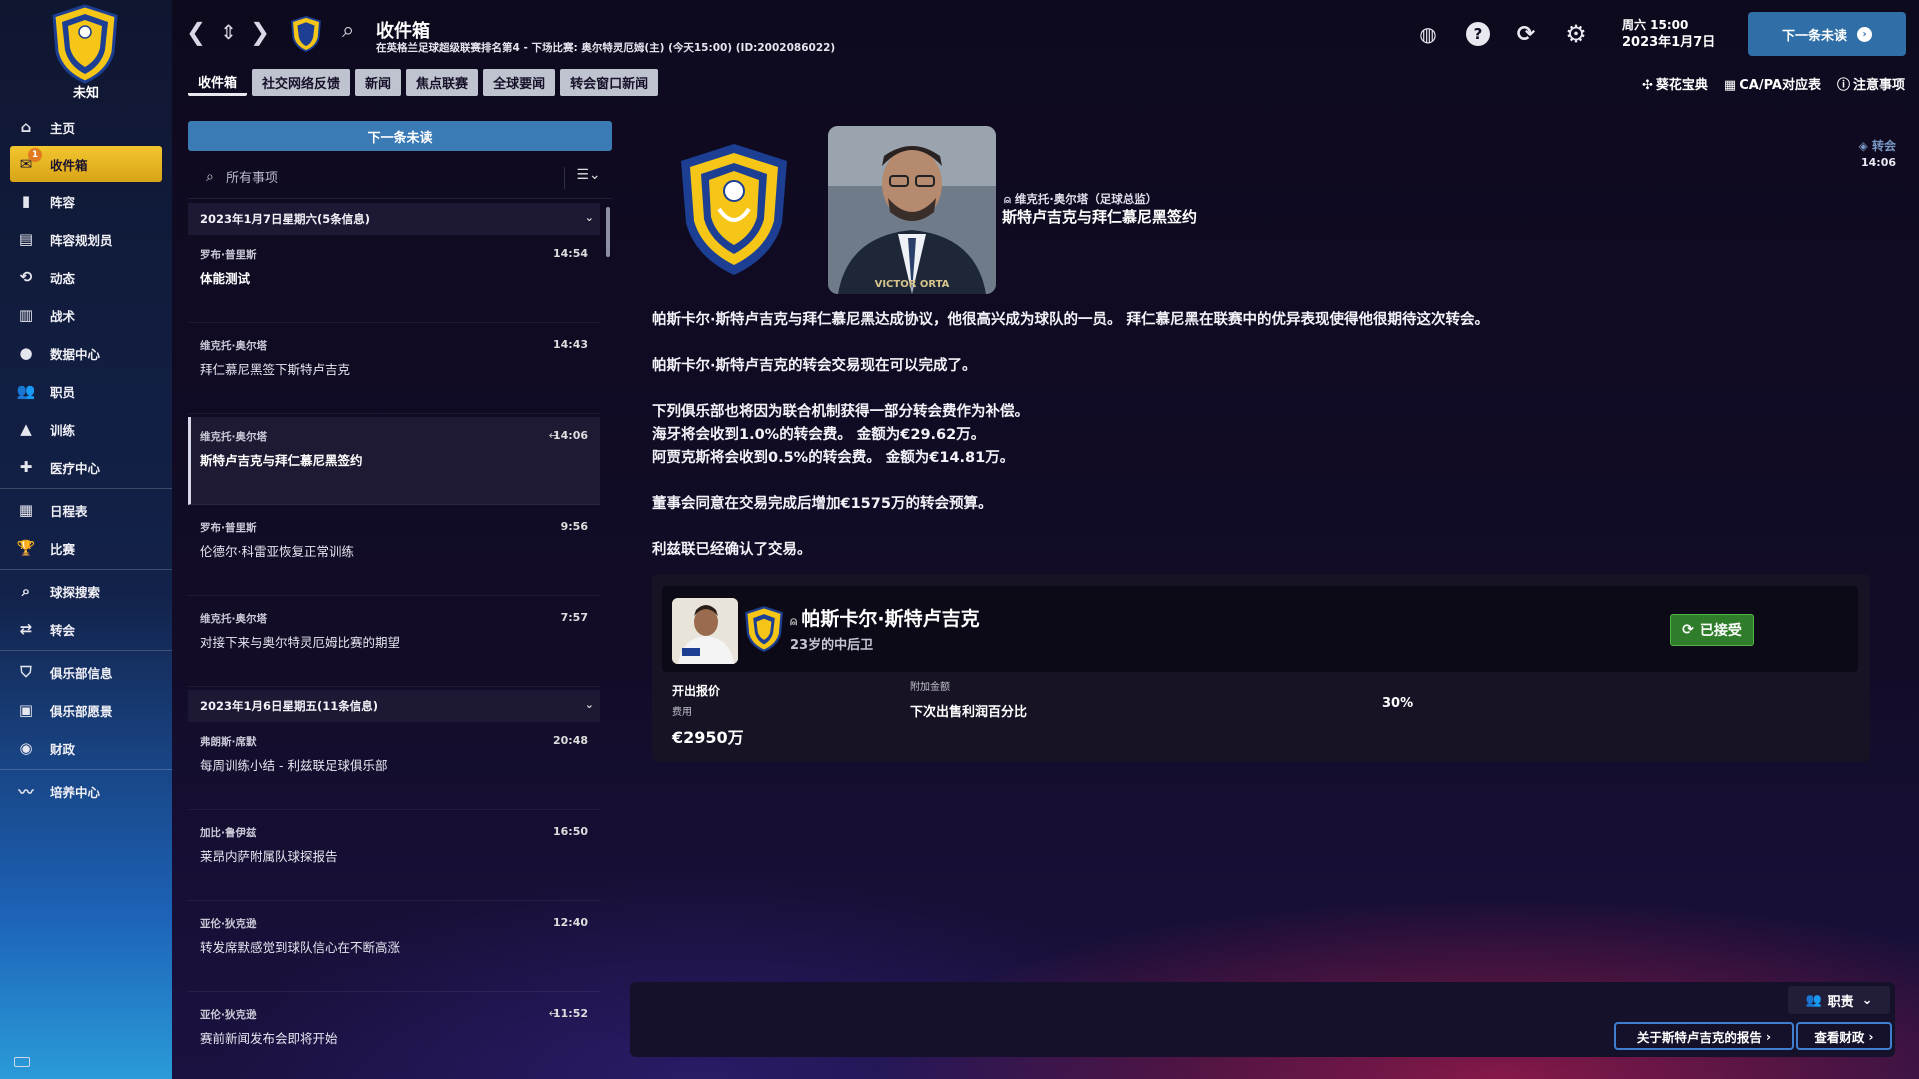  What do you see at coordinates (285, 219) in the screenshot?
I see `date-group-label: 2023年1月7日星期六(5条信息)` at bounding box center [285, 219].